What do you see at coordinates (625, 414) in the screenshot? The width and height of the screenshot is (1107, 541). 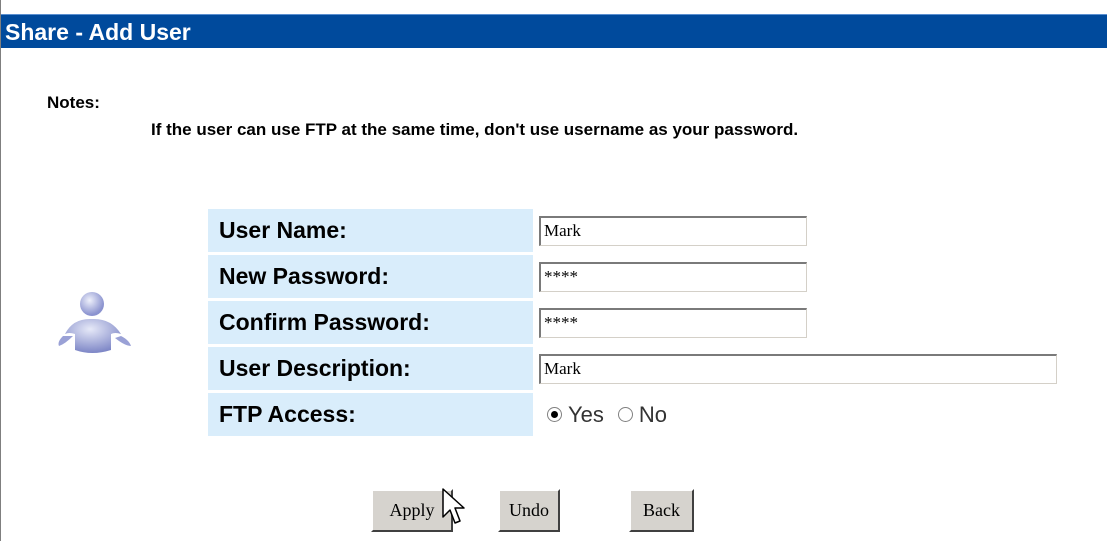 I see `ftp-access-no-radio` at bounding box center [625, 414].